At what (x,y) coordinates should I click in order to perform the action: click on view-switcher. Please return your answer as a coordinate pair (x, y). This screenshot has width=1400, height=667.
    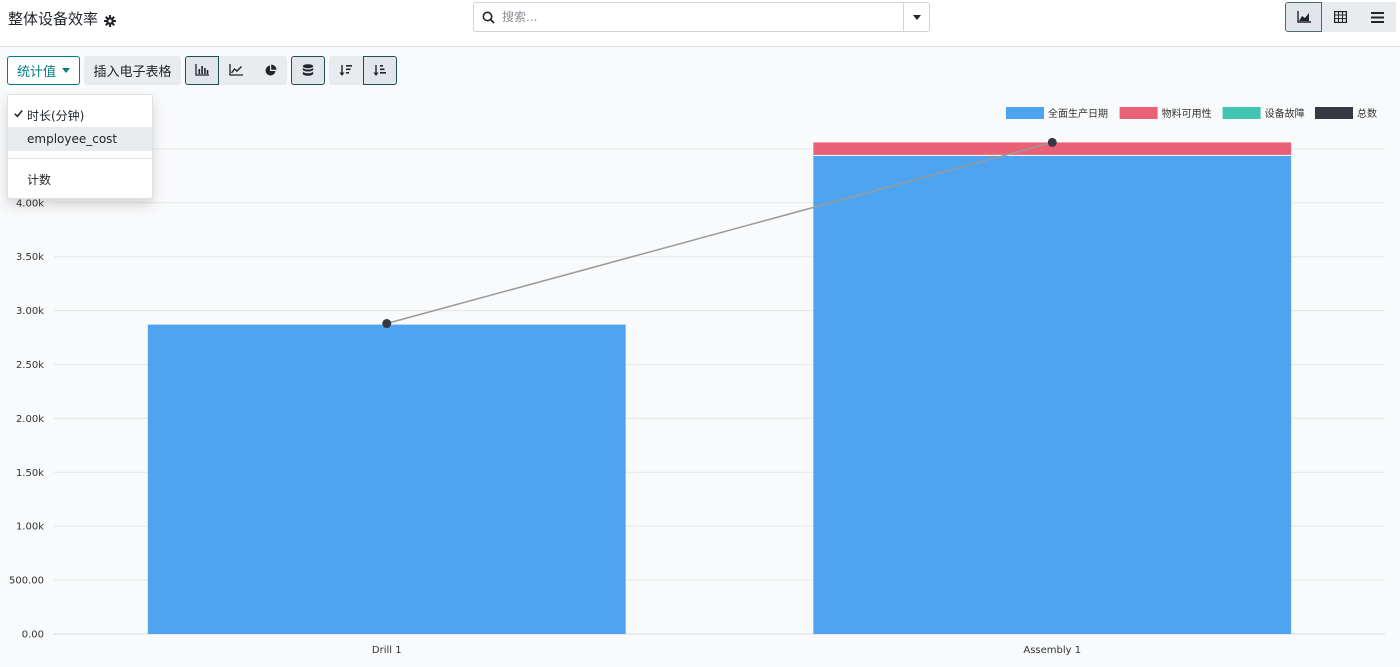
    Looking at the image, I should click on (1340, 17).